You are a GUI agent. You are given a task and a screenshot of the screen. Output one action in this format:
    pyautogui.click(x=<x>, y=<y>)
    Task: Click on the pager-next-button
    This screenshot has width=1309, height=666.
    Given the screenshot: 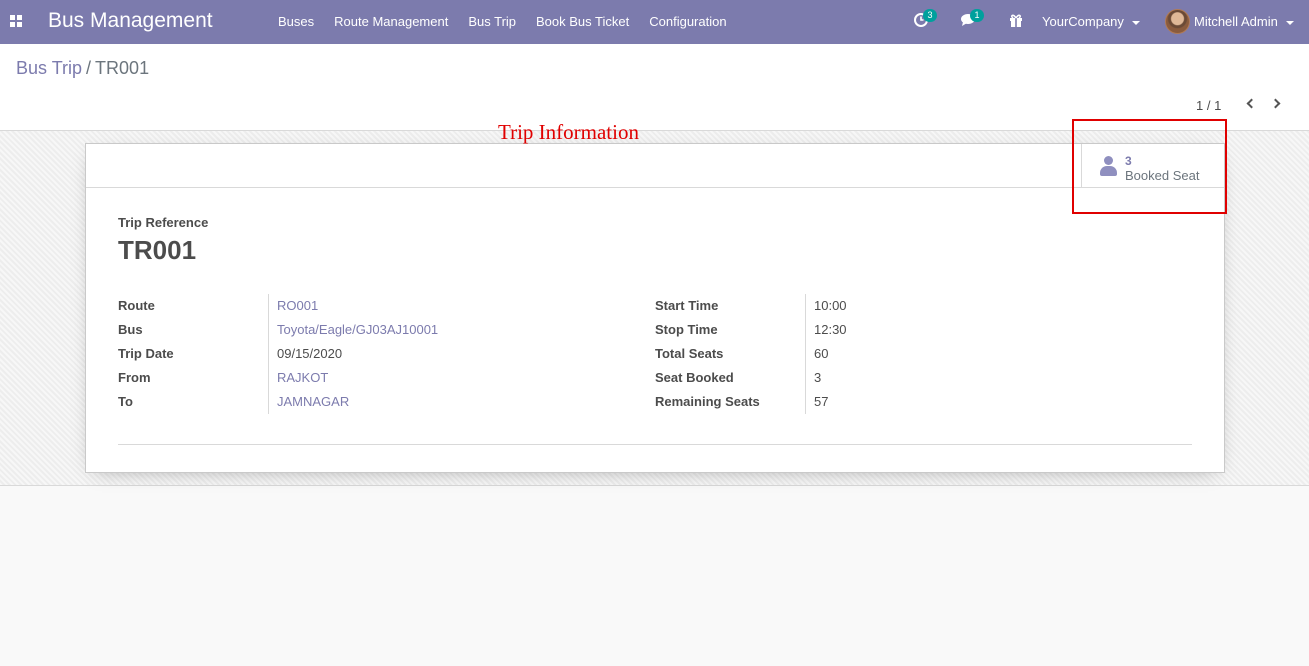 What is the action you would take?
    pyautogui.click(x=1278, y=104)
    